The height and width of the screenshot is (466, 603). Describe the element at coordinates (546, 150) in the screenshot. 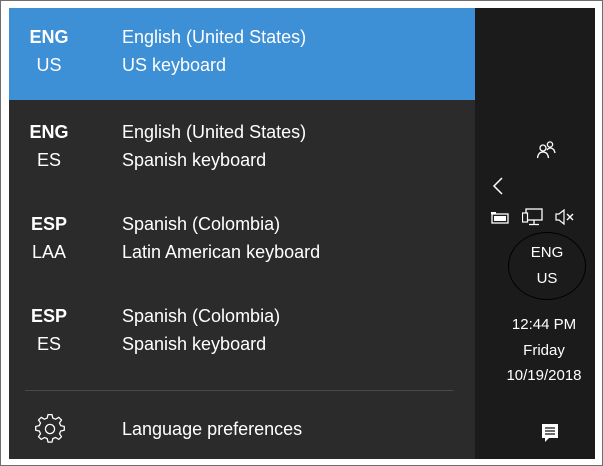

I see `people-icon` at that location.